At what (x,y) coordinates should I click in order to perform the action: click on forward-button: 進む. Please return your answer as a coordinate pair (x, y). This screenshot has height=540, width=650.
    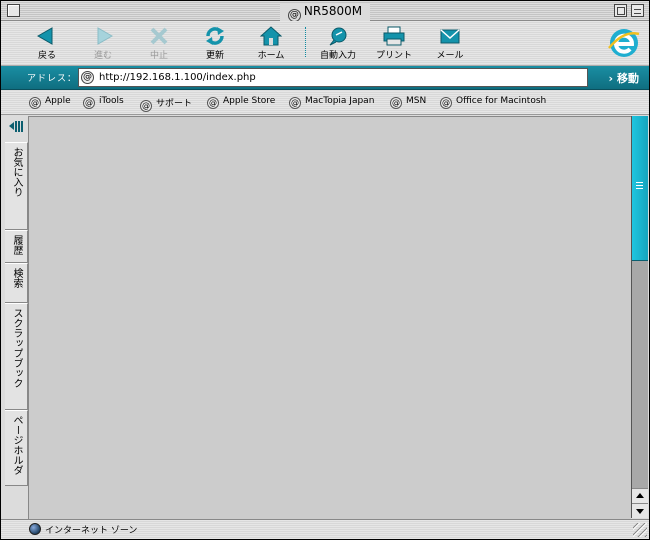
    Looking at the image, I should click on (103, 44).